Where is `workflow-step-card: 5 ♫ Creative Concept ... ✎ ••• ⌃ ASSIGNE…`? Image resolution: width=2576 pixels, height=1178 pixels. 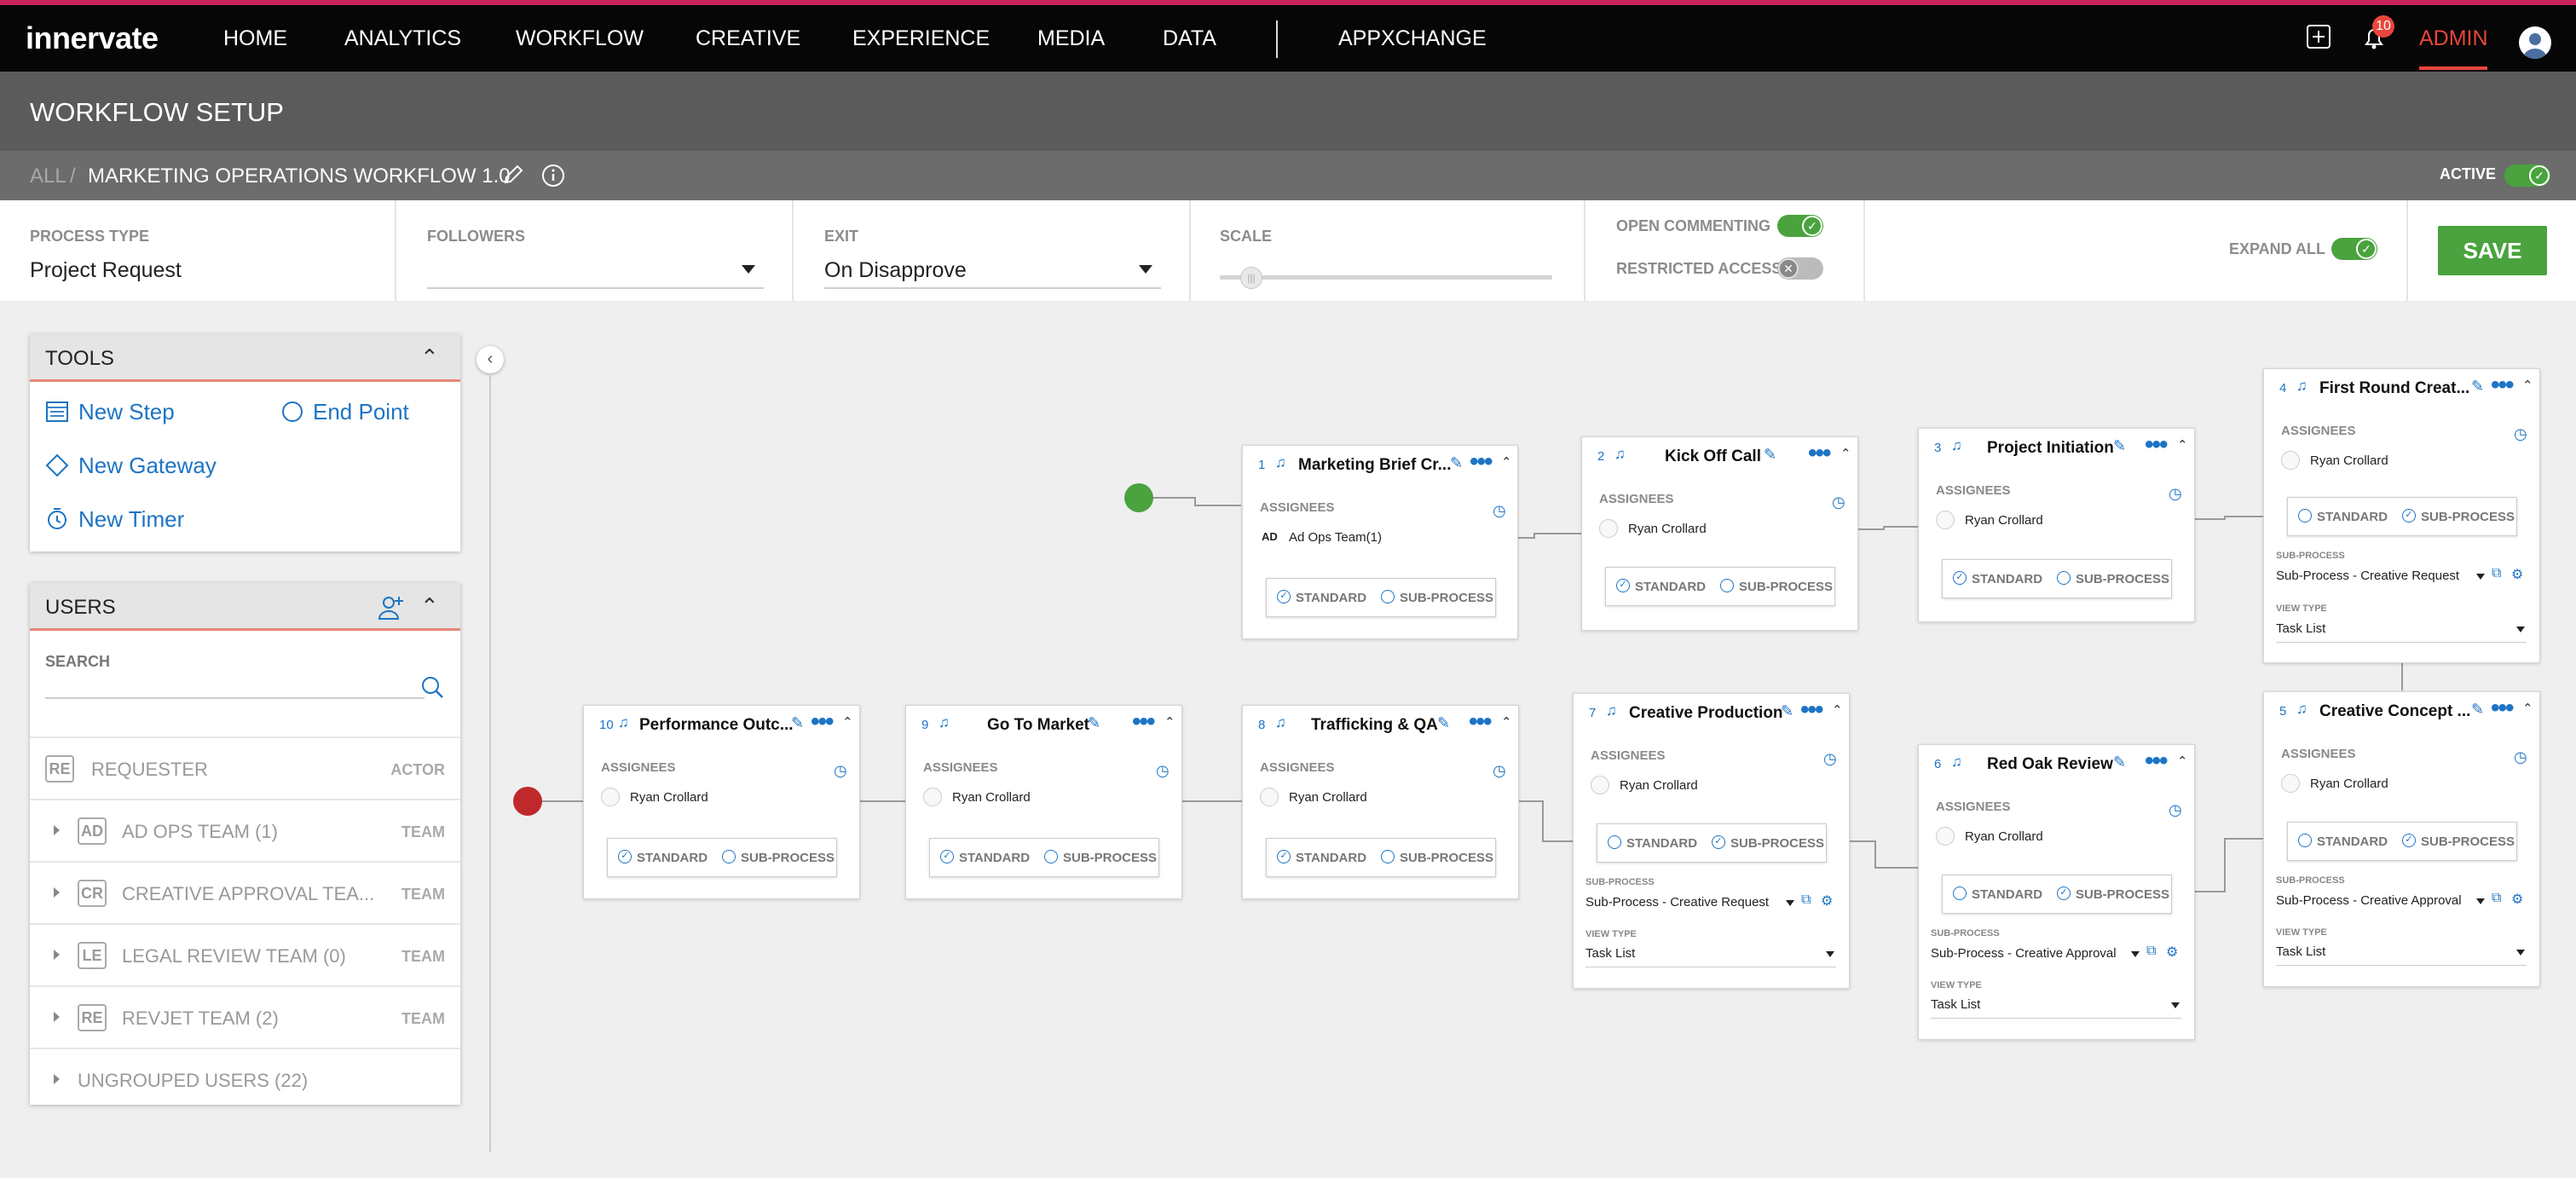 workflow-step-card: 5 ♫ Creative Concept ... ✎ ••• ⌃ ASSIGNE… is located at coordinates (2401, 839).